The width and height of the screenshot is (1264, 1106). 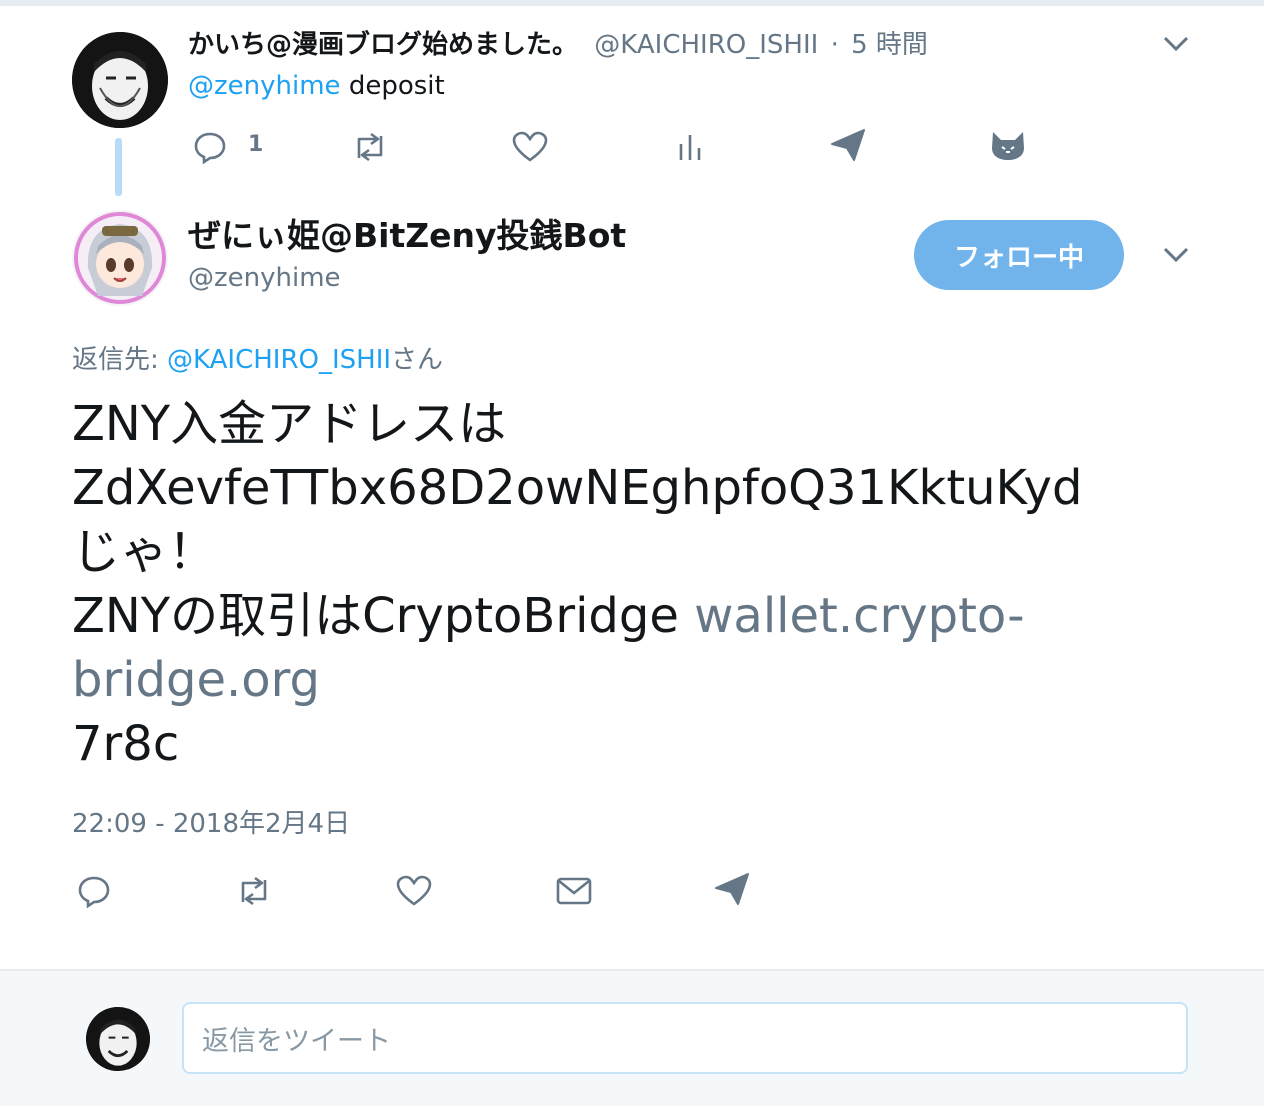 I want to click on parent-tweet-header: かいち@漫画ブログ始めました。 @KAICHIRO_ISHII · 5 時間, so click(x=558, y=46).